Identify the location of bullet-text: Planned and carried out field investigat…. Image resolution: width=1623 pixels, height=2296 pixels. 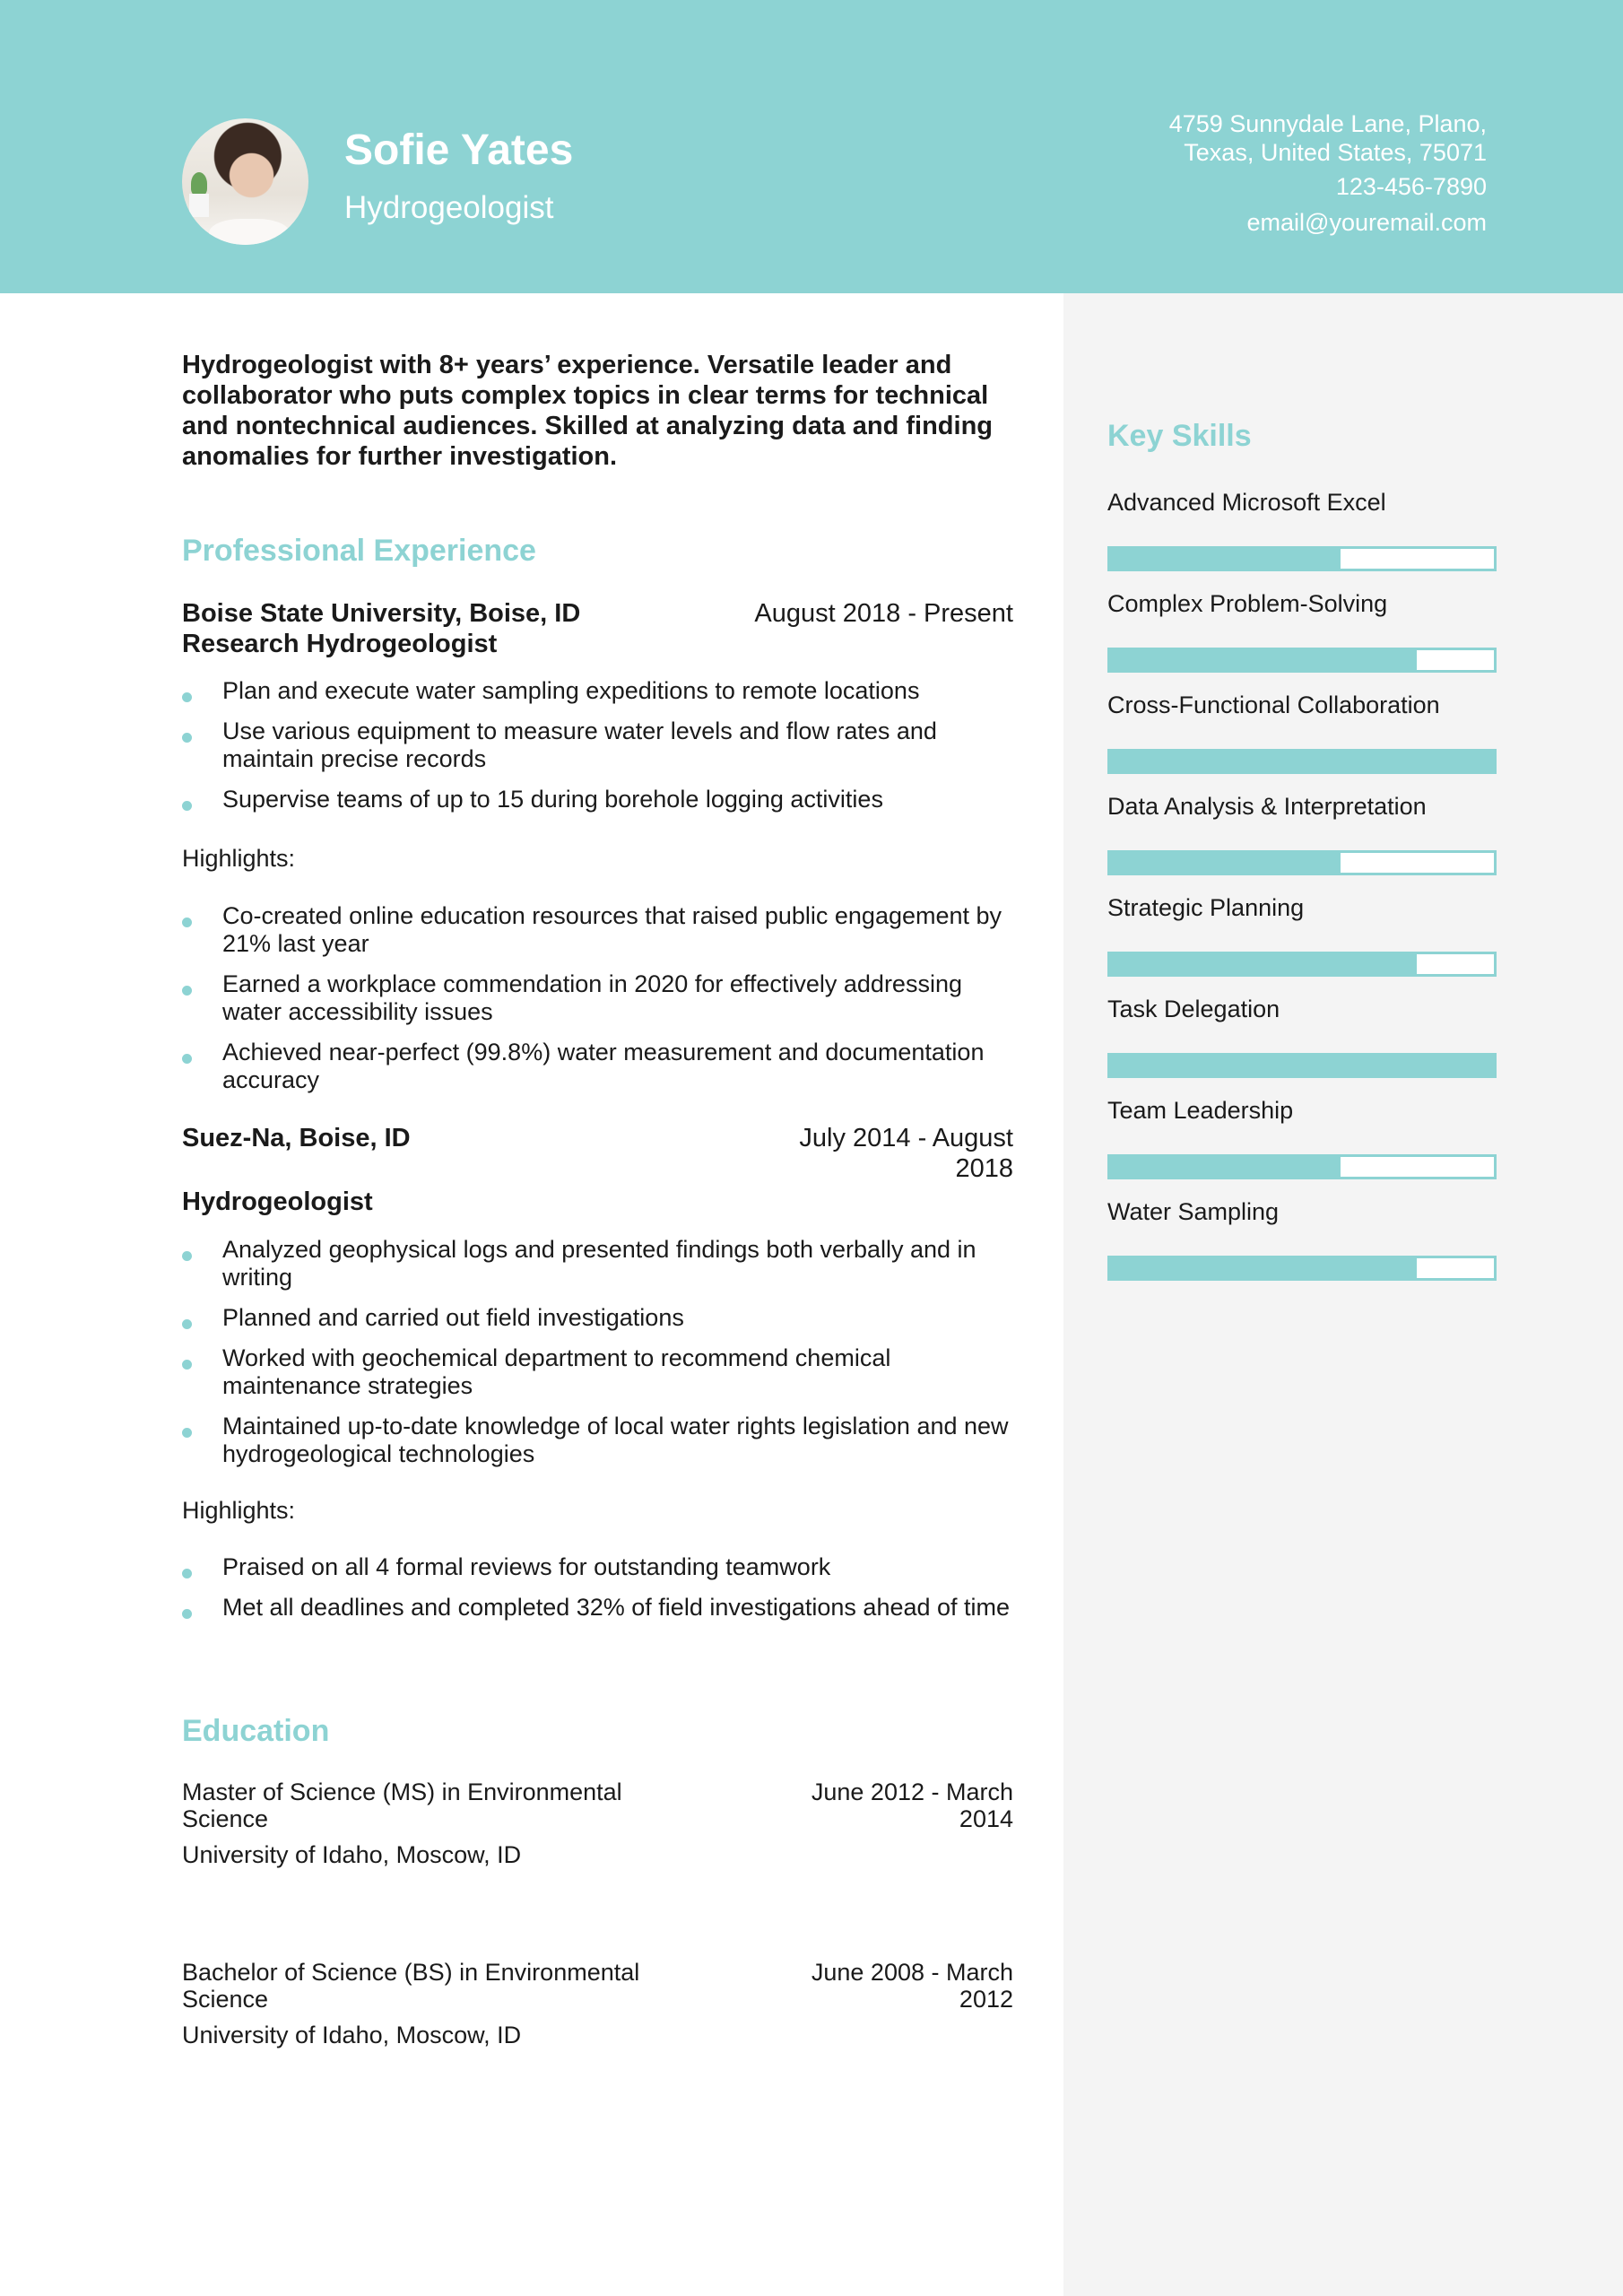
(453, 1317).